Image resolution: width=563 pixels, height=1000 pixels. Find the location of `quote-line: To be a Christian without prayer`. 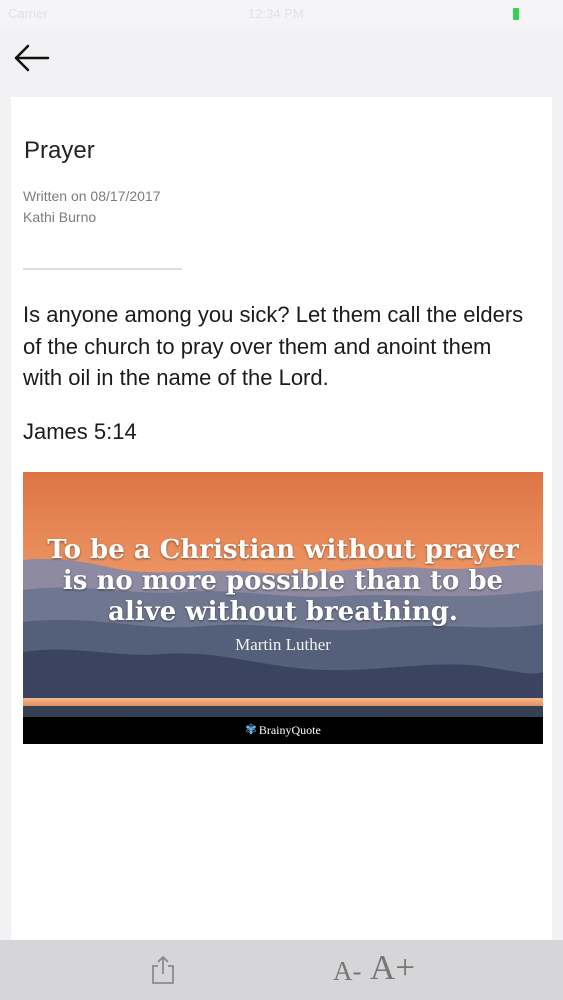

quote-line: To be a Christian without prayer is located at coordinates (283, 550).